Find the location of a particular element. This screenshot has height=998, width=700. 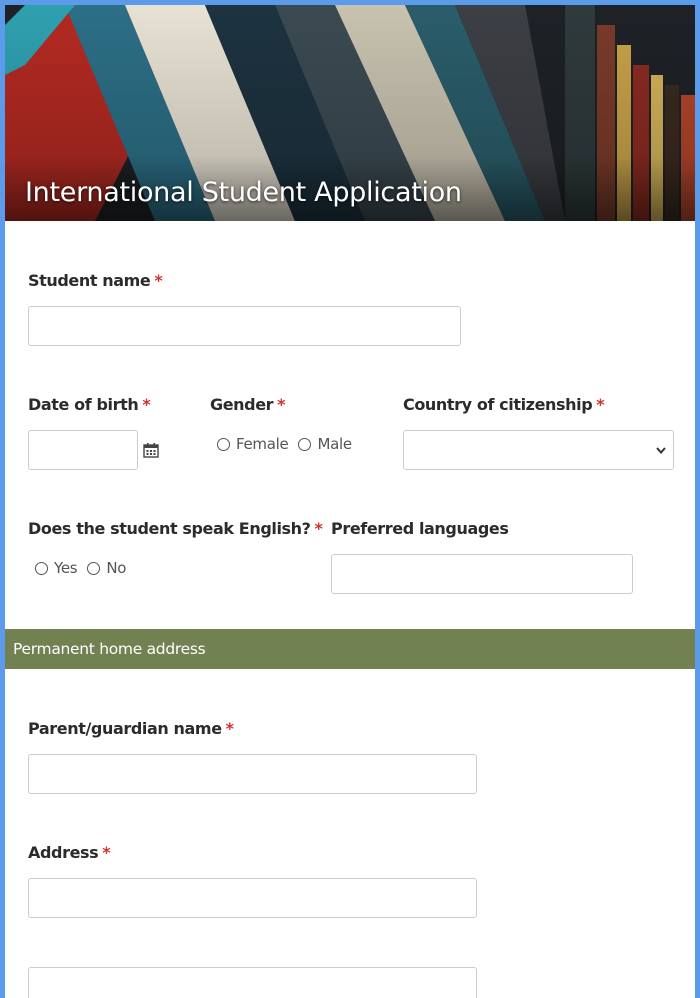

address-line1-input is located at coordinates (252, 898).